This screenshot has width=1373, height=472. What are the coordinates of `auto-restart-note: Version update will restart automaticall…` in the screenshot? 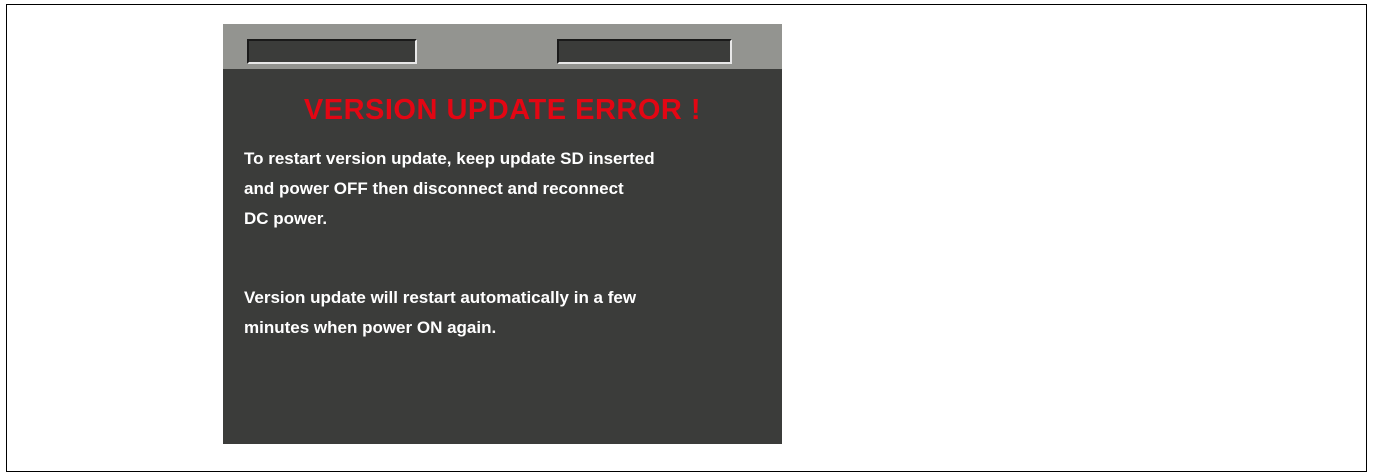 It's located at (504, 313).